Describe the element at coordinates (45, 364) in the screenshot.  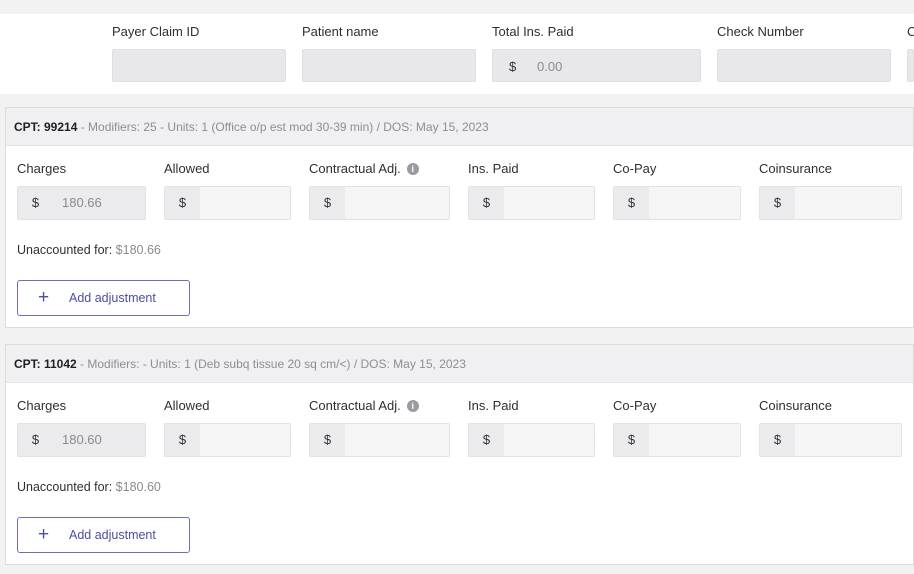
I see `cpt-code: CPT: 11042` at that location.